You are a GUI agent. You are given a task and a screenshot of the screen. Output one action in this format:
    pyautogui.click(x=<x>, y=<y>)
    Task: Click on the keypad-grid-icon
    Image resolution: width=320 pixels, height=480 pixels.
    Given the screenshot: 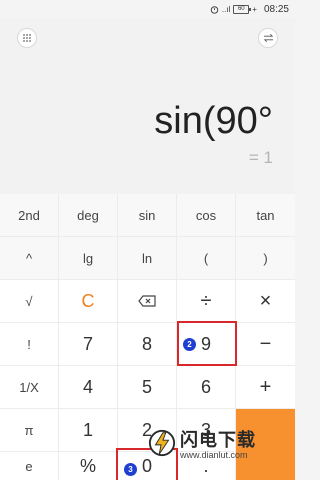 What is the action you would take?
    pyautogui.click(x=27, y=38)
    